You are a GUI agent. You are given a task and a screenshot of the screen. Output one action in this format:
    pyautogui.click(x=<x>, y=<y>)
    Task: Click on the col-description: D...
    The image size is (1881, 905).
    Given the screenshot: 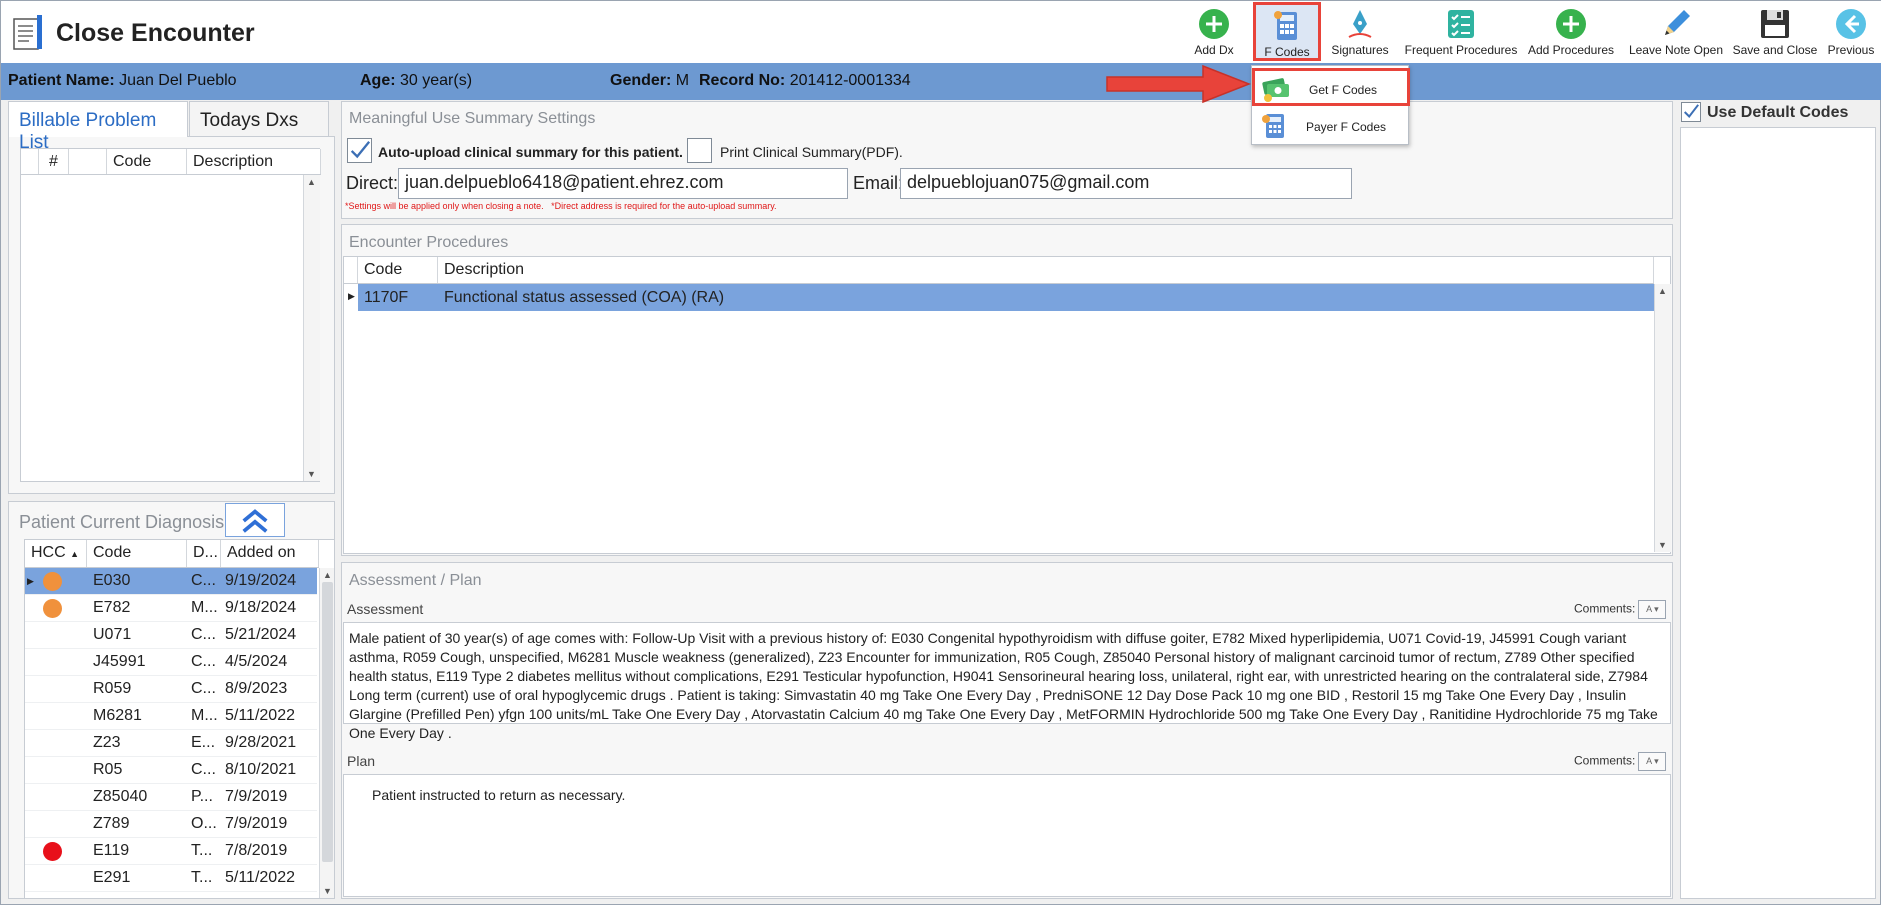 What is the action you would take?
    pyautogui.click(x=204, y=553)
    